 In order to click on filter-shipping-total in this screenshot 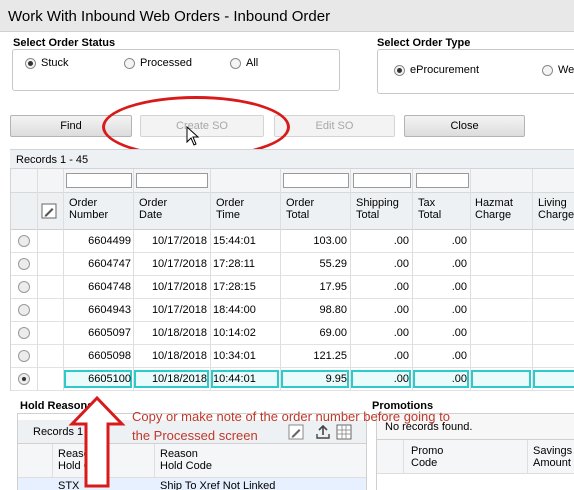, I will do `click(382, 180)`.